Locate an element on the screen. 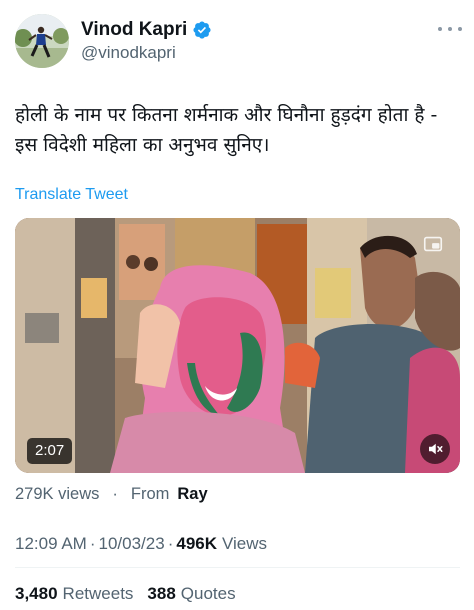 The width and height of the screenshot is (474, 610). video-stats-row: 279K views · From Ray is located at coordinates (111, 494).